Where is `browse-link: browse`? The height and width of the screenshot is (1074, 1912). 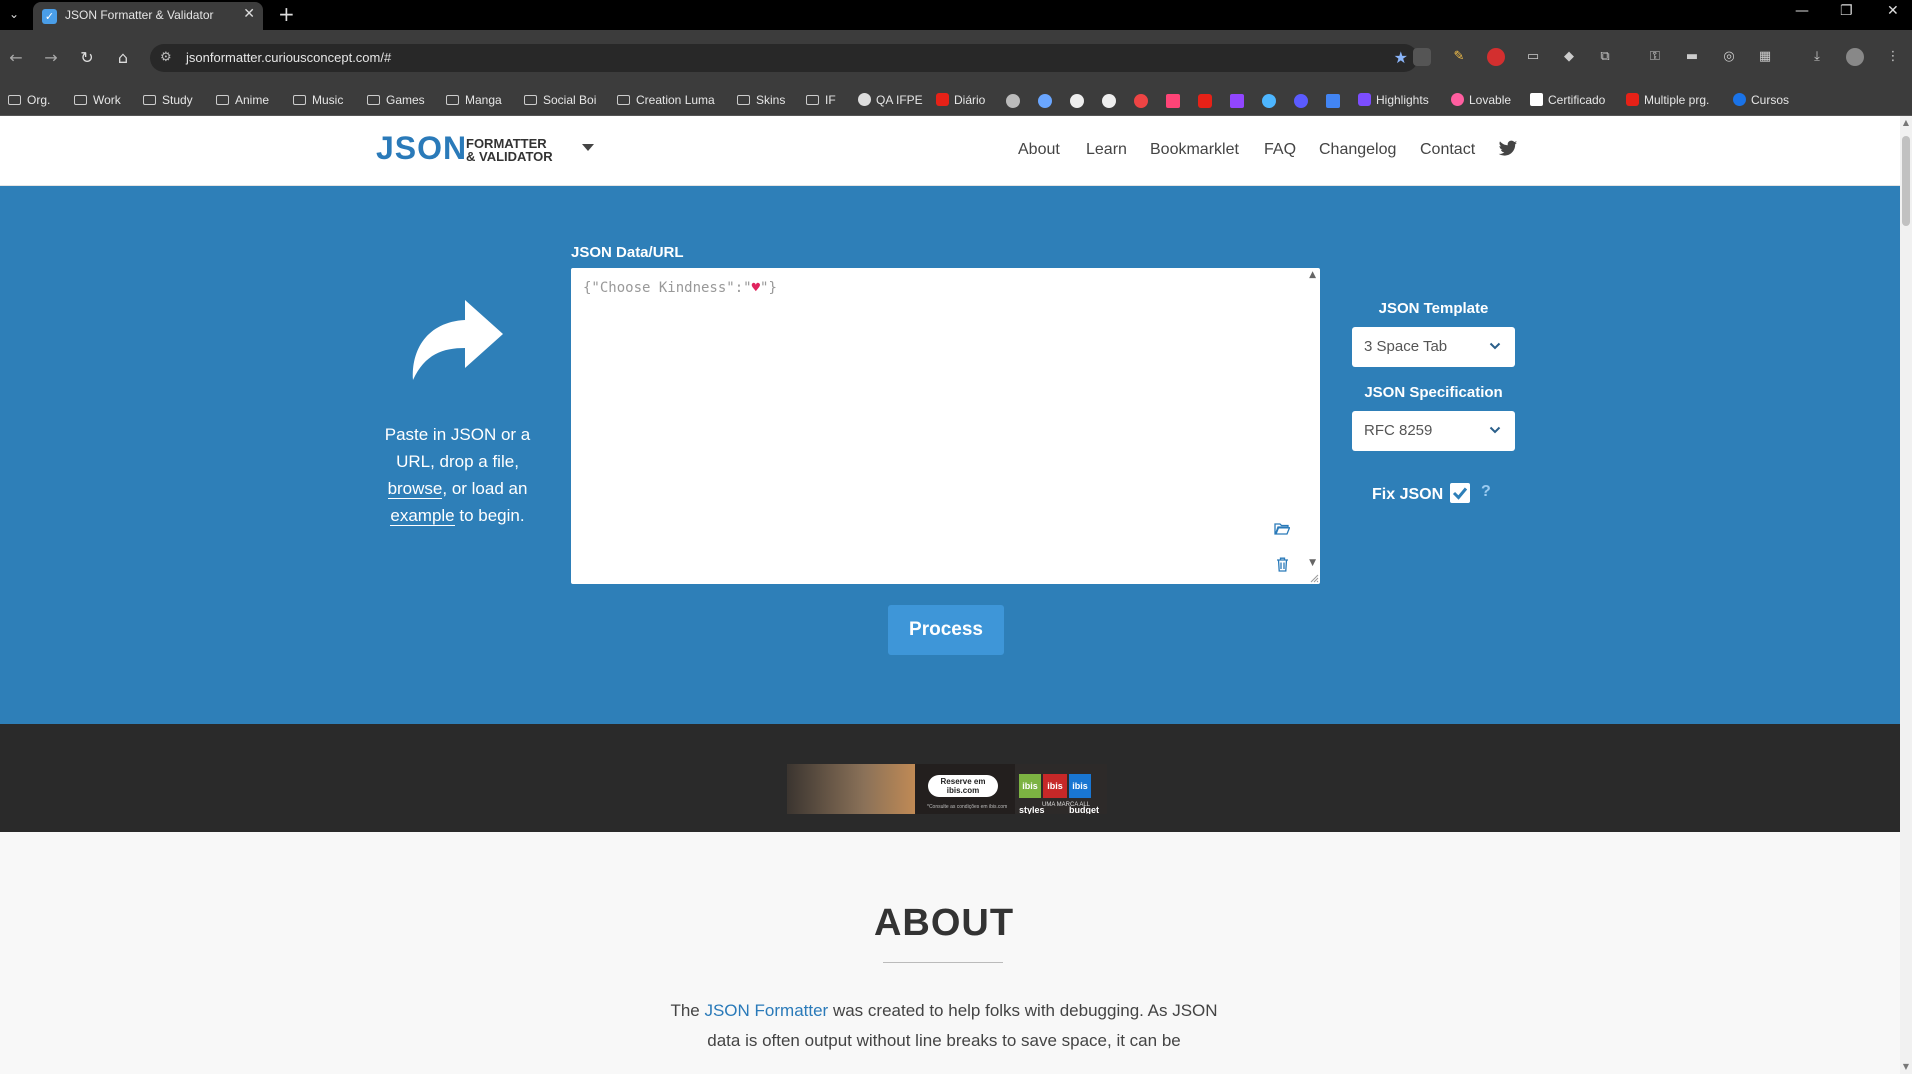
browse-link: browse is located at coordinates (415, 489).